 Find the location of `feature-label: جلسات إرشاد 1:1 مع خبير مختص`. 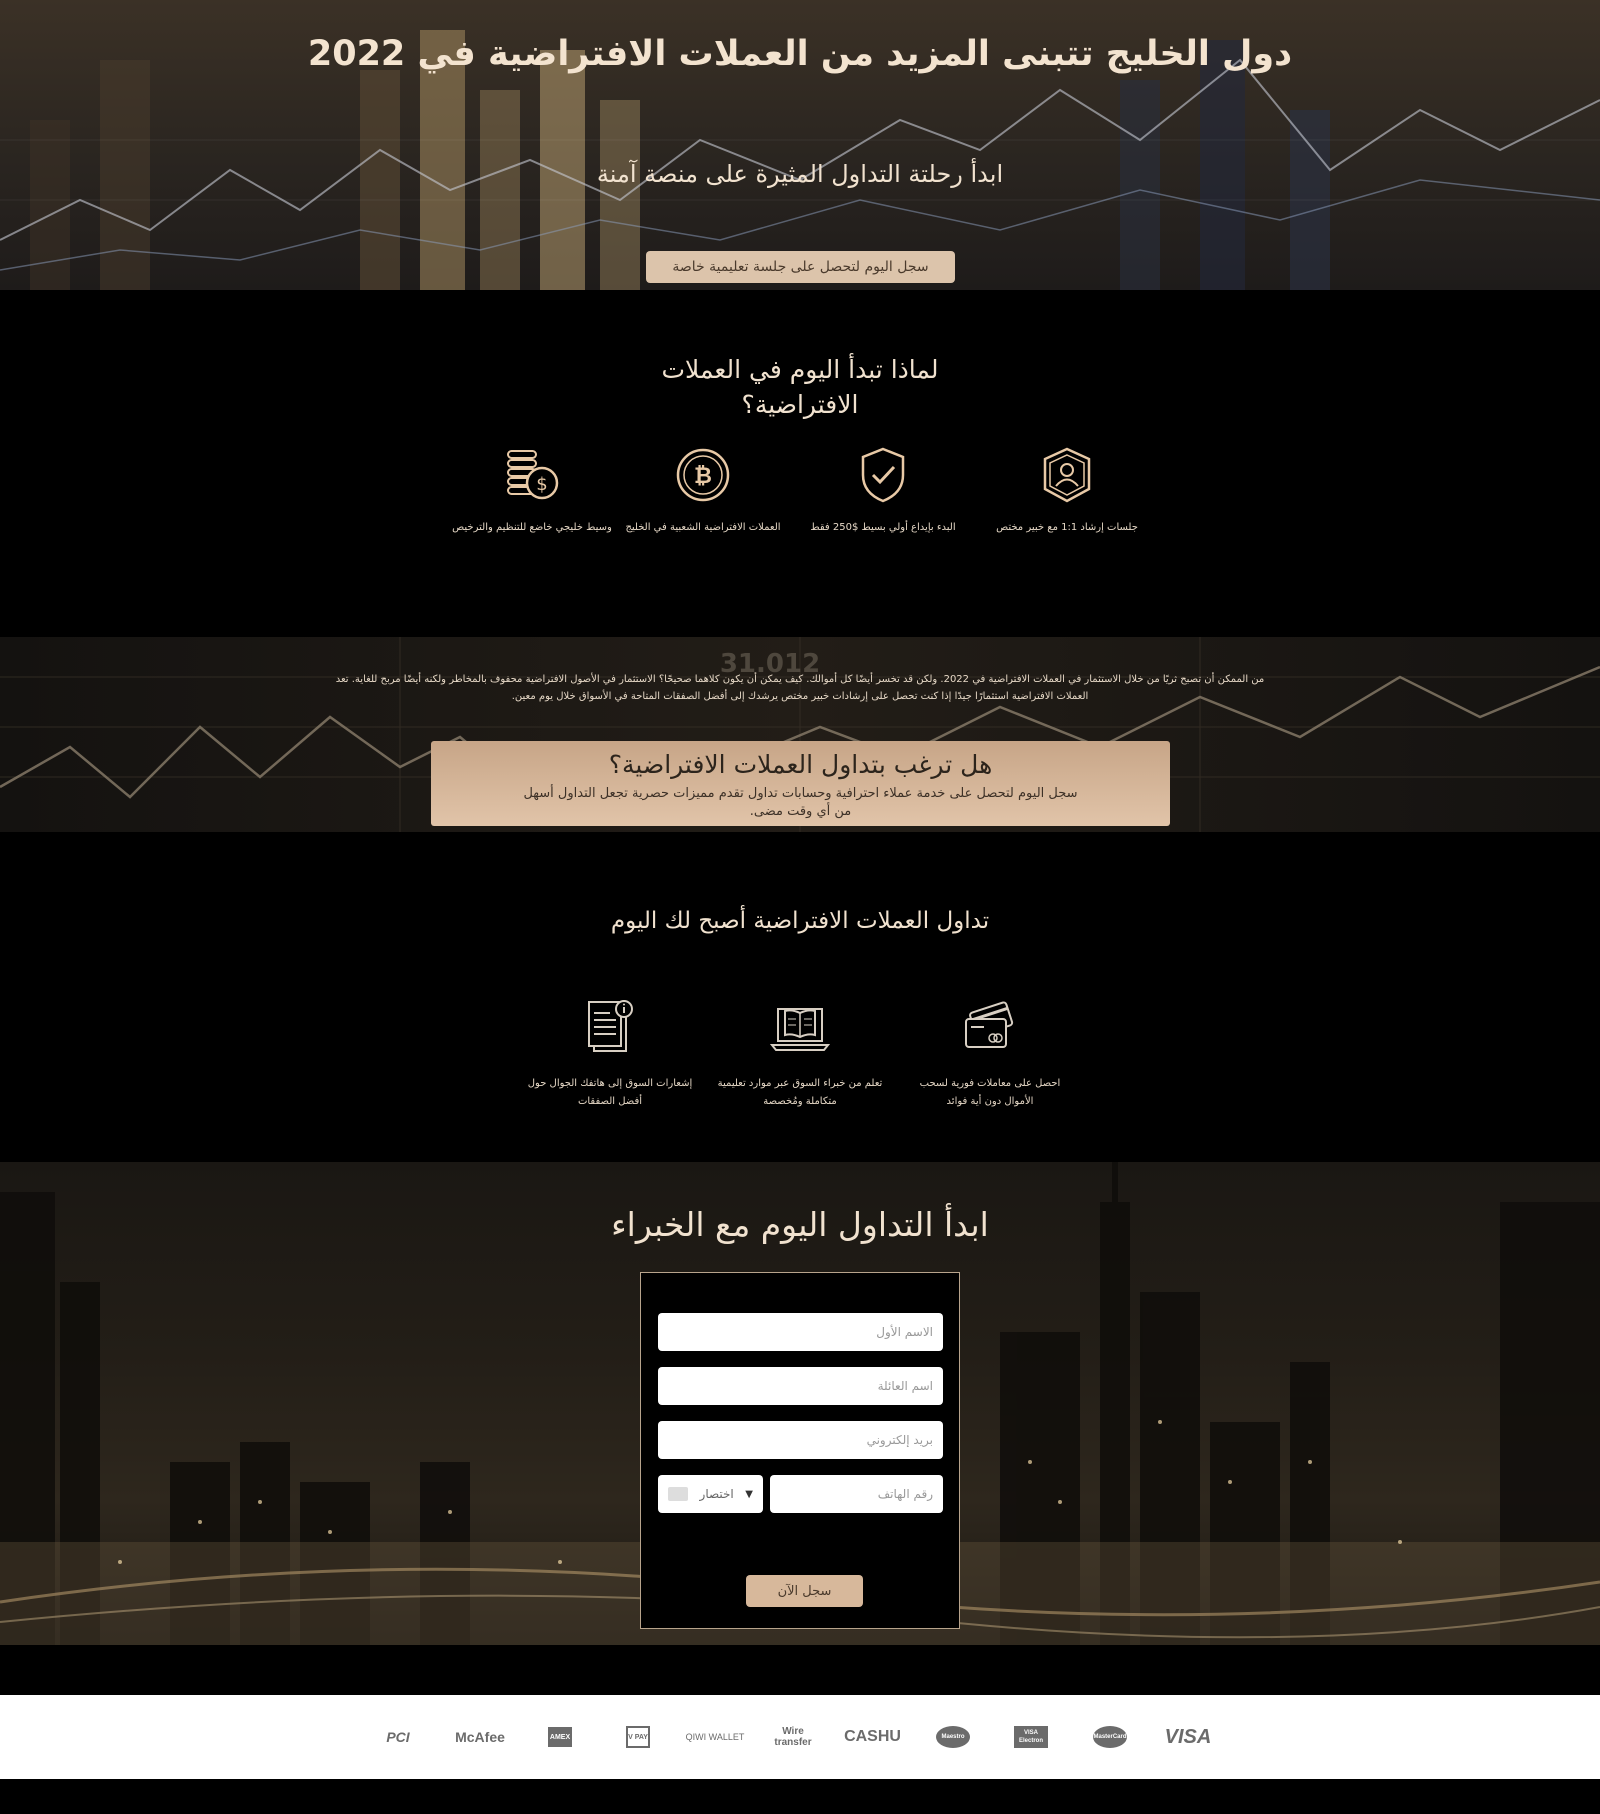

feature-label: جلسات إرشاد 1:1 مع خبير مختص is located at coordinates (1067, 527).